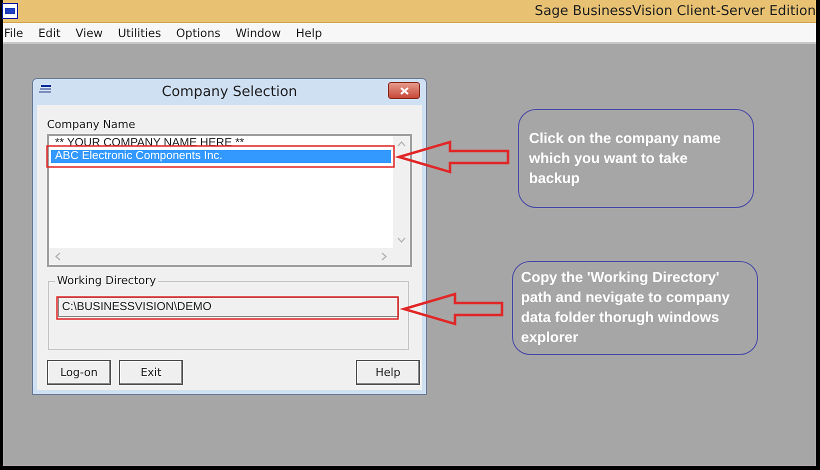 The width and height of the screenshot is (820, 470). Describe the element at coordinates (106, 280) in the screenshot. I see `group-label: Working Directory` at that location.